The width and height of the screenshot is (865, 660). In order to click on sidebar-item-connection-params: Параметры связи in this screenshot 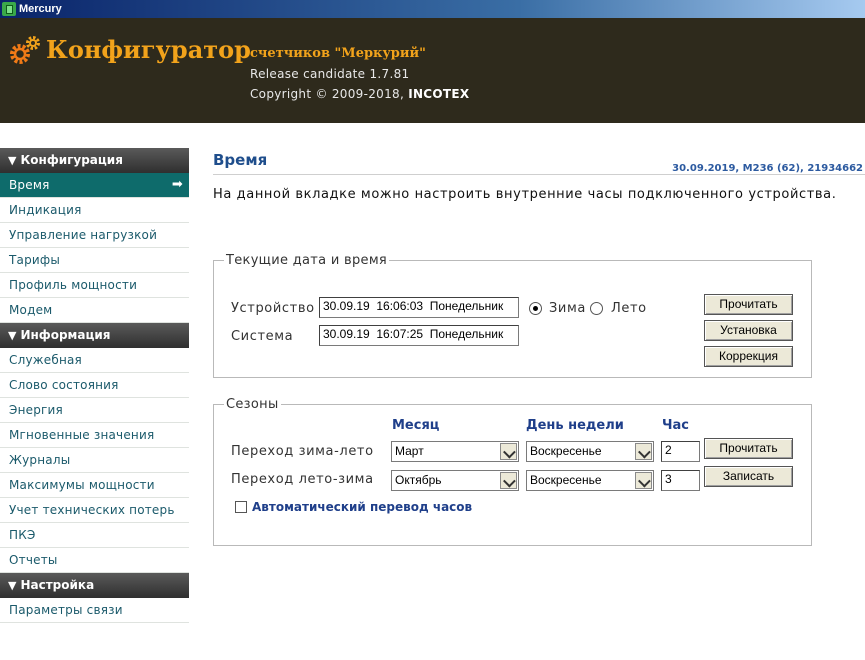, I will do `click(94, 610)`.